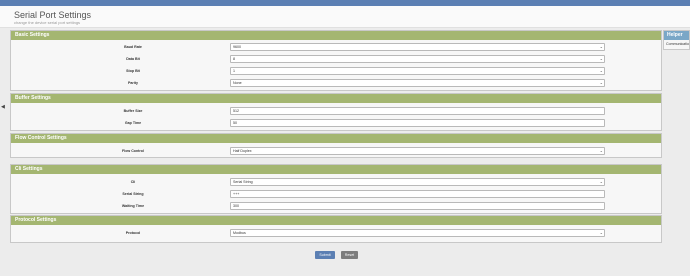  What do you see at coordinates (234, 71) in the screenshot?
I see `stop-bit-value: 1` at bounding box center [234, 71].